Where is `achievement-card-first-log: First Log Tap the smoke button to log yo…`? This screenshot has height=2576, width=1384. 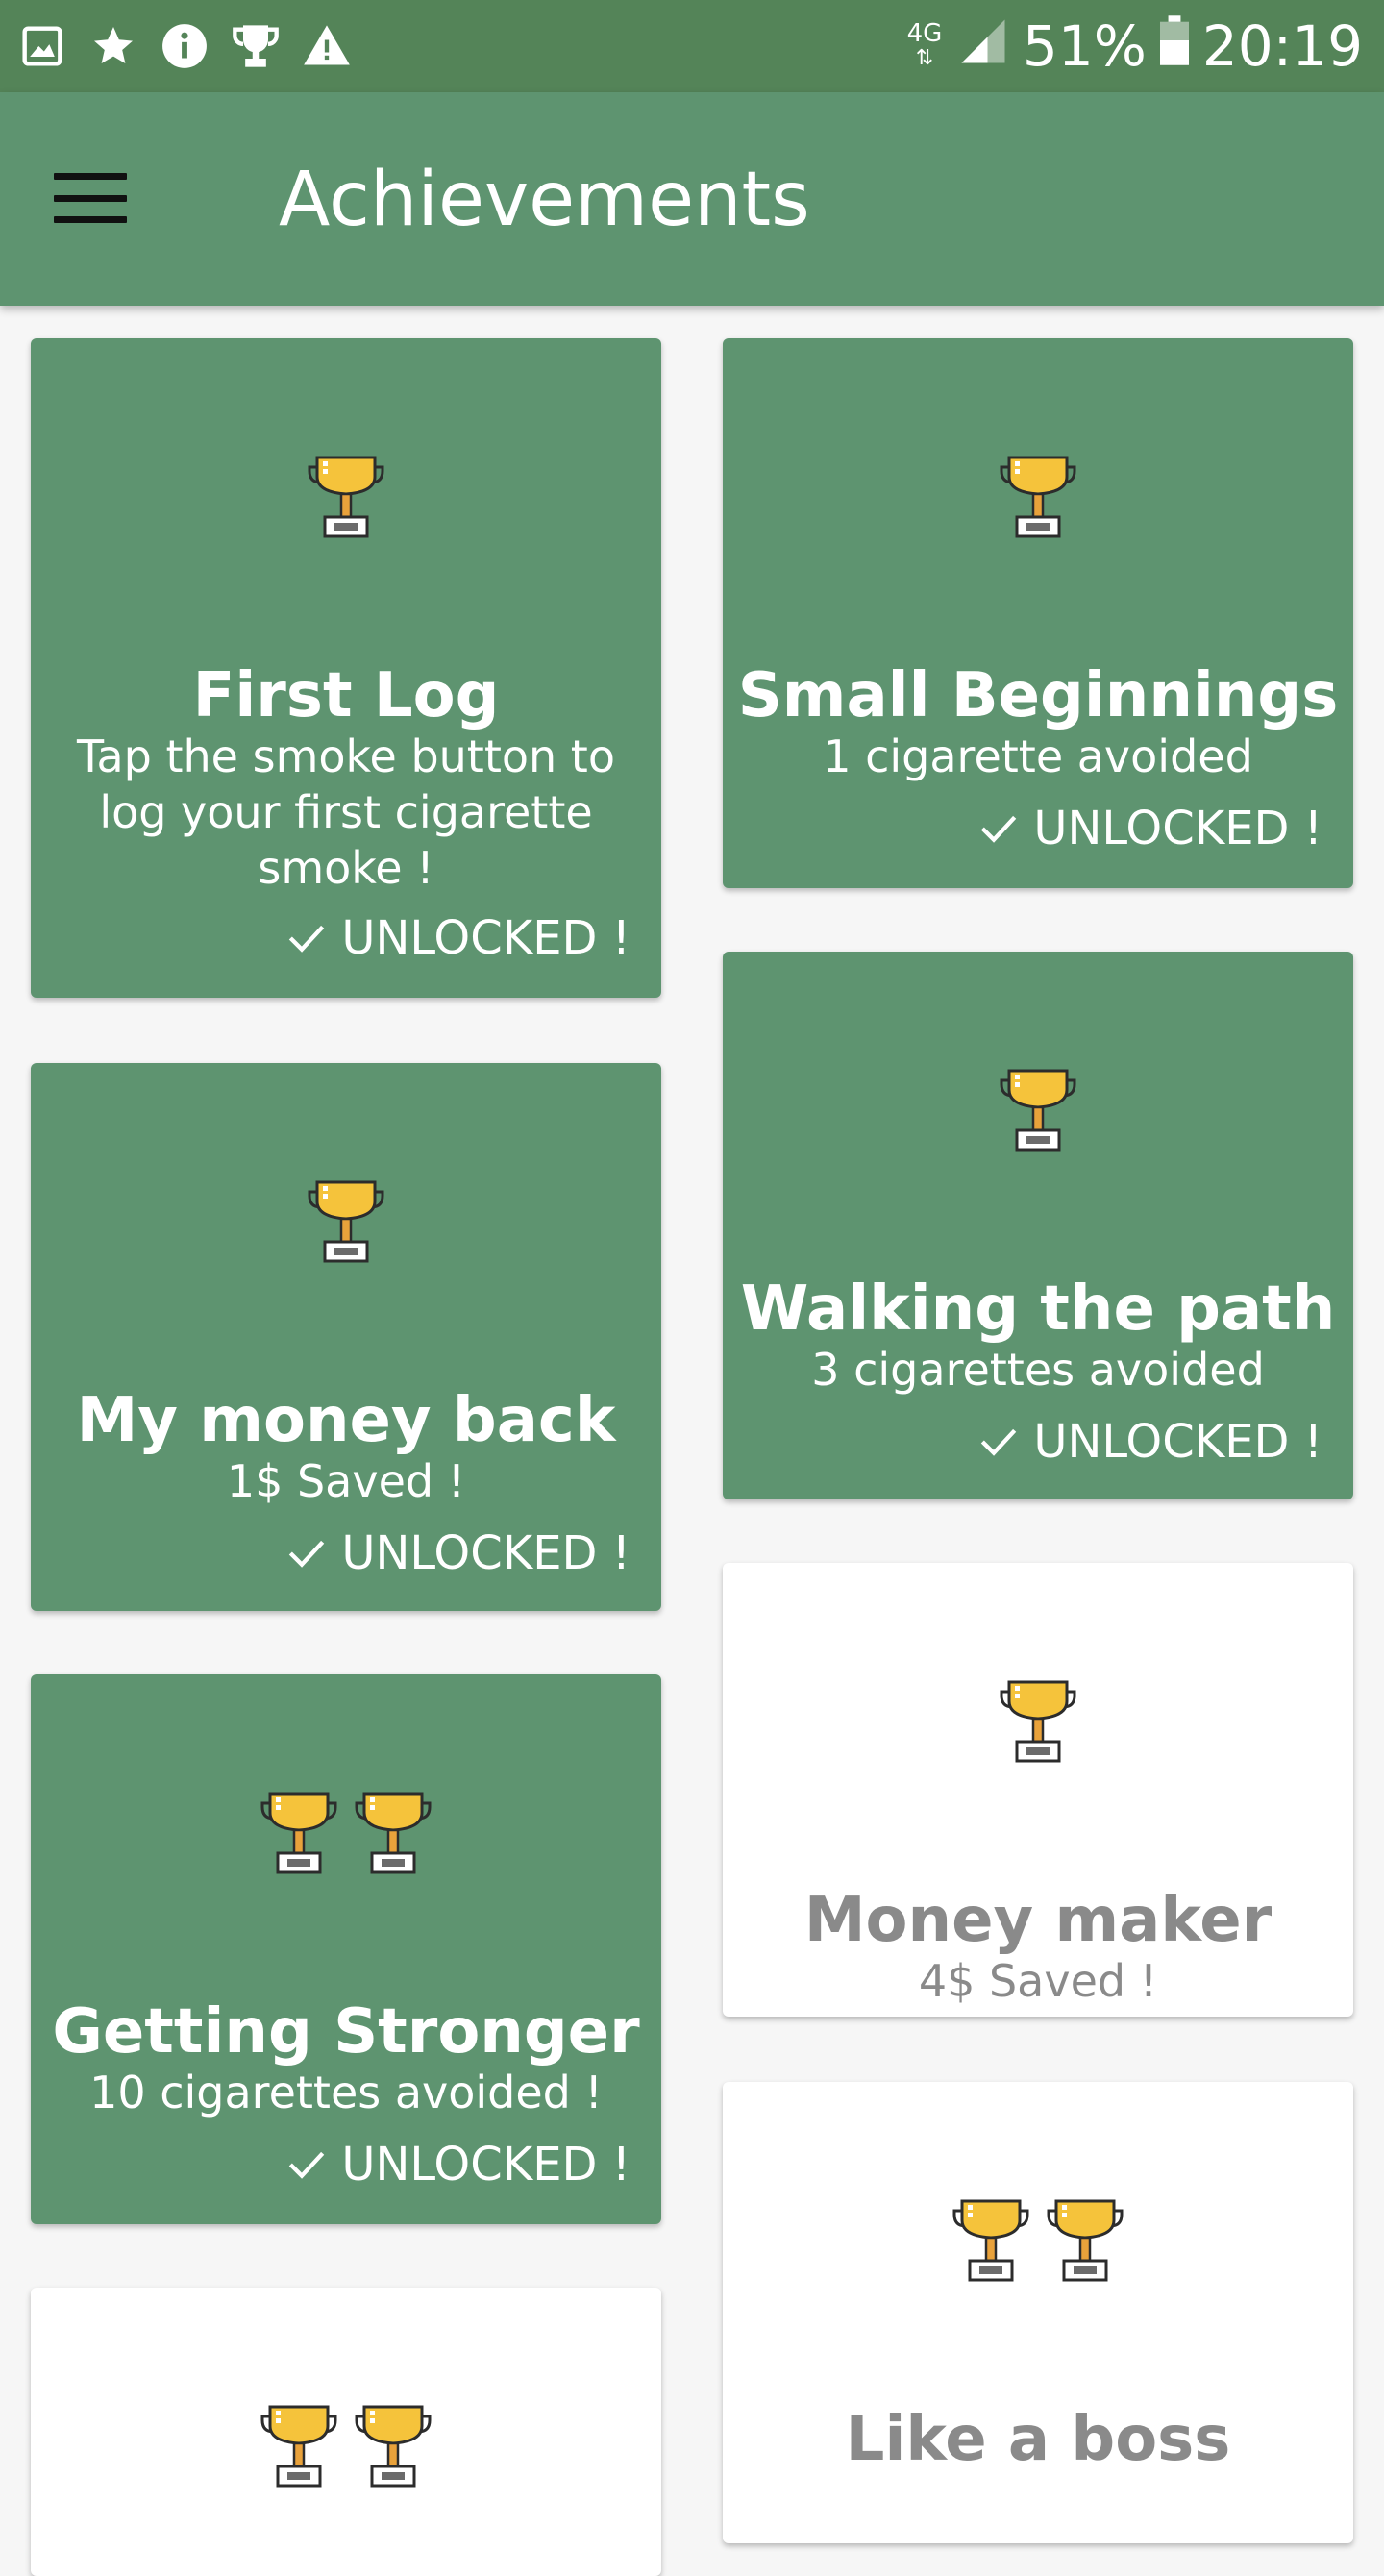
achievement-card-first-log: First Log Tap the smoke button to log yo… is located at coordinates (346, 668).